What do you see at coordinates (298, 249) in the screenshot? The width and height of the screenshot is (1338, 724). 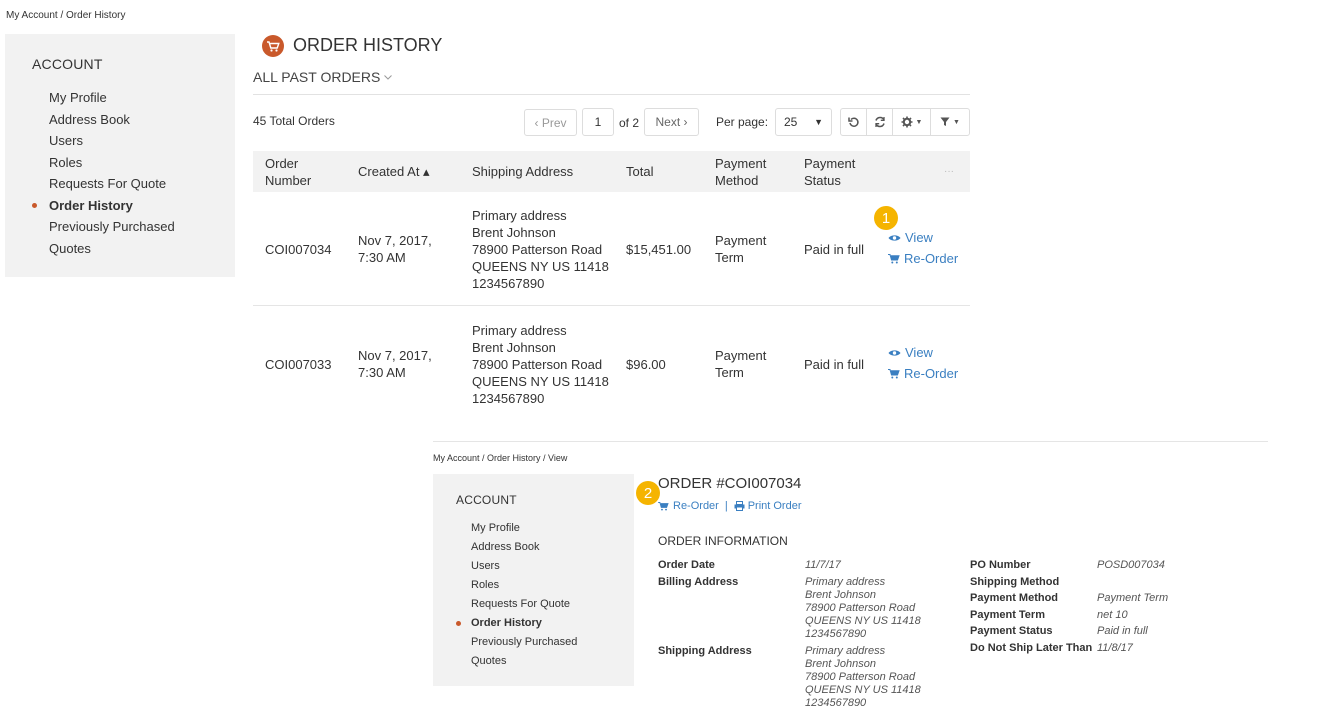 I see `order-number: COI007034` at bounding box center [298, 249].